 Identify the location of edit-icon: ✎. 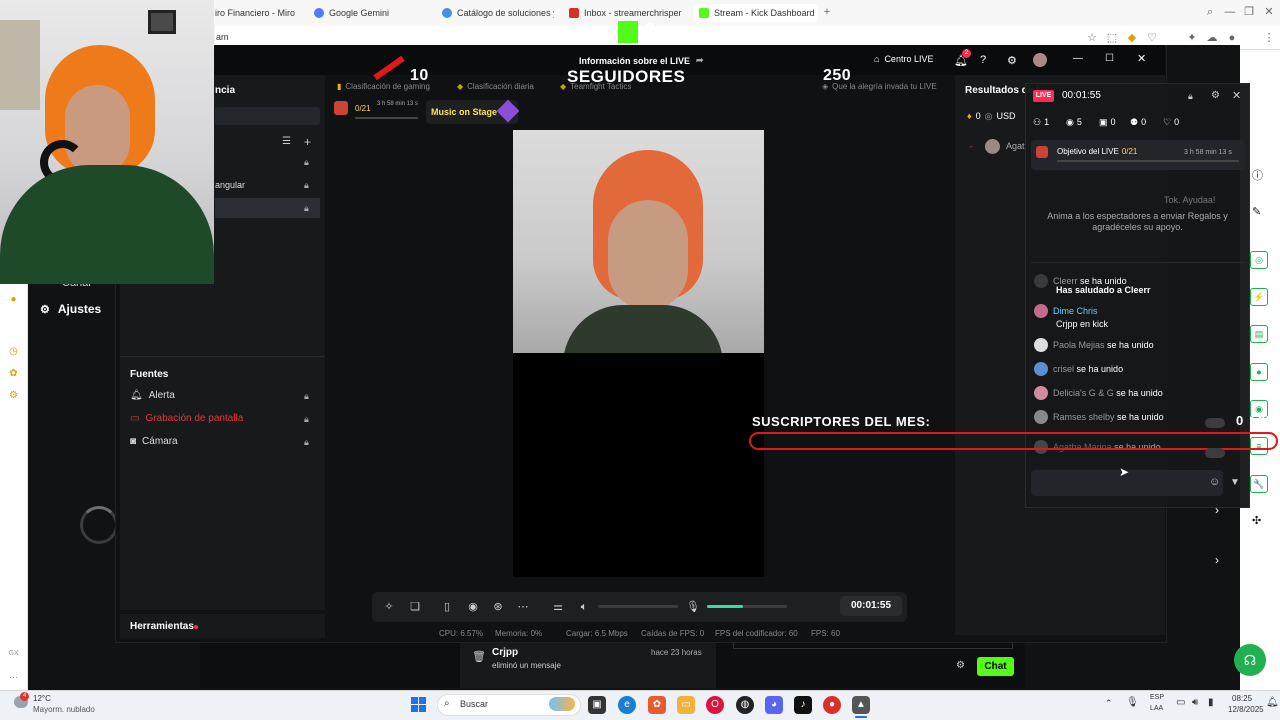
(1256, 211).